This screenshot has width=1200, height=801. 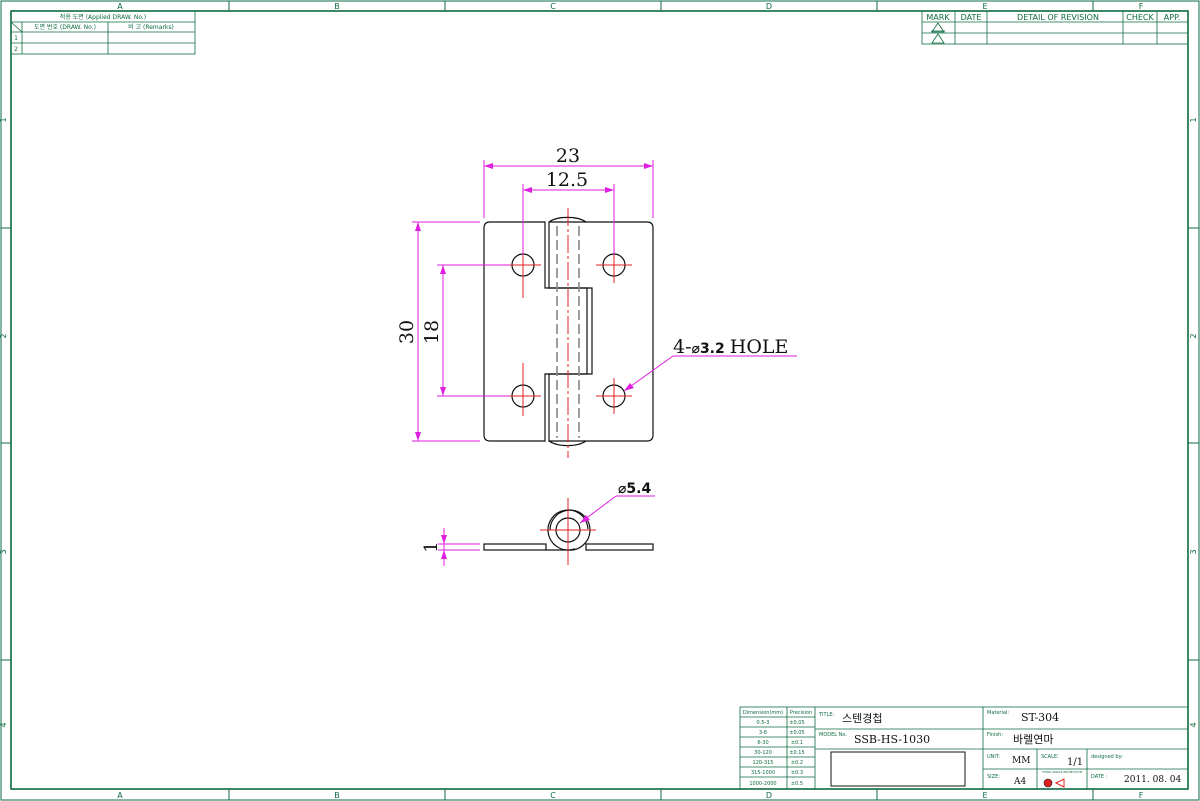 I want to click on tolerance-value-5: ±0.2, so click(x=797, y=763).